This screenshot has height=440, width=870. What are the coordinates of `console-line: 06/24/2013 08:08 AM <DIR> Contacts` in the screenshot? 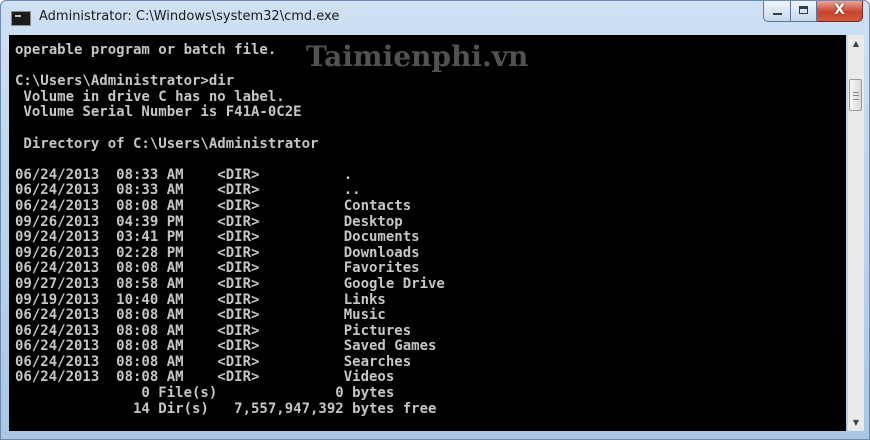 It's located at (213, 205).